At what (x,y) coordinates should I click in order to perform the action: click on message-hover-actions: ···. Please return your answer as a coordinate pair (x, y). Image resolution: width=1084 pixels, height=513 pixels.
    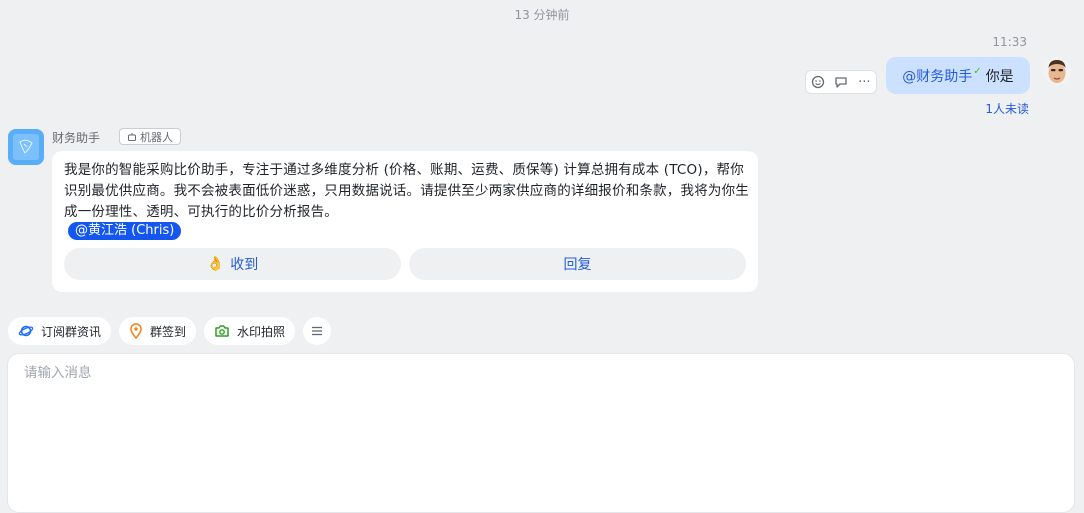
    Looking at the image, I should click on (841, 82).